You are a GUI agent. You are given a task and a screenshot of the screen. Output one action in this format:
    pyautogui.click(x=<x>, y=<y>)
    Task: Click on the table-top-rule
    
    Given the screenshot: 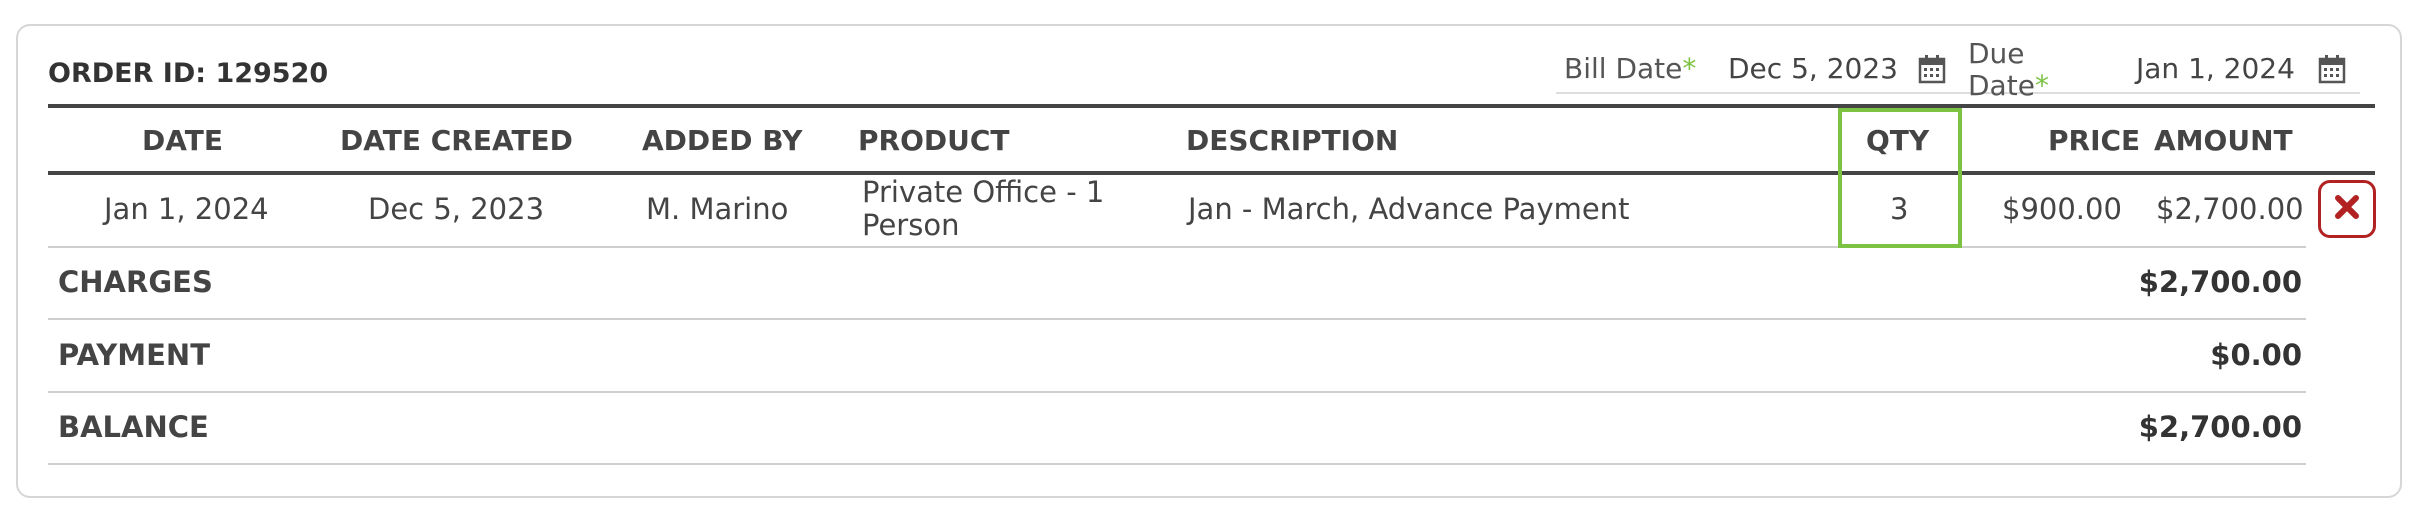 What is the action you would take?
    pyautogui.click(x=1211, y=106)
    